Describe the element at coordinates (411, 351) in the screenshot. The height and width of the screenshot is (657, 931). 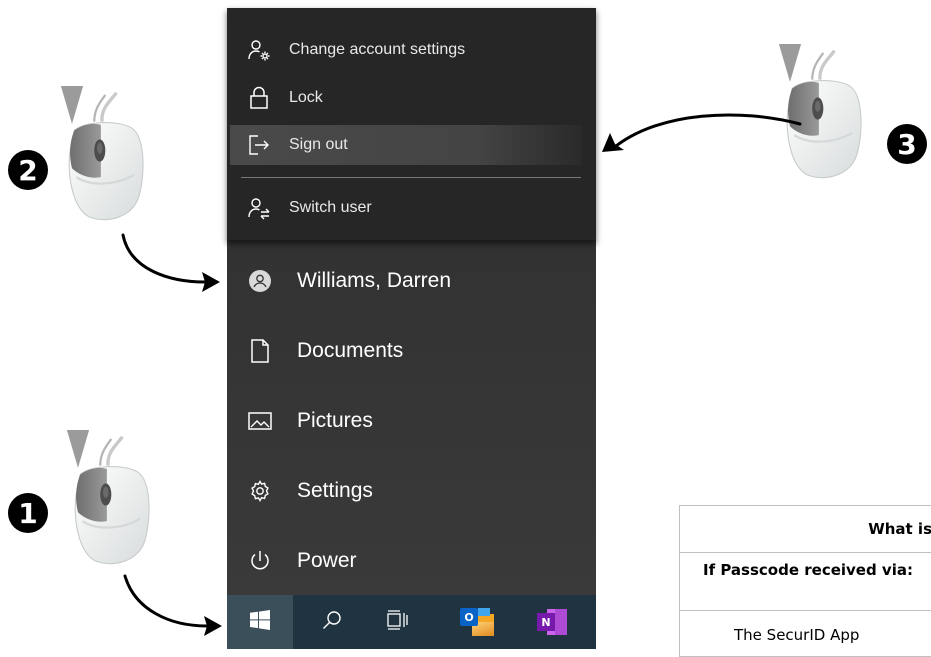
I see `start-item-documents: Documents` at that location.